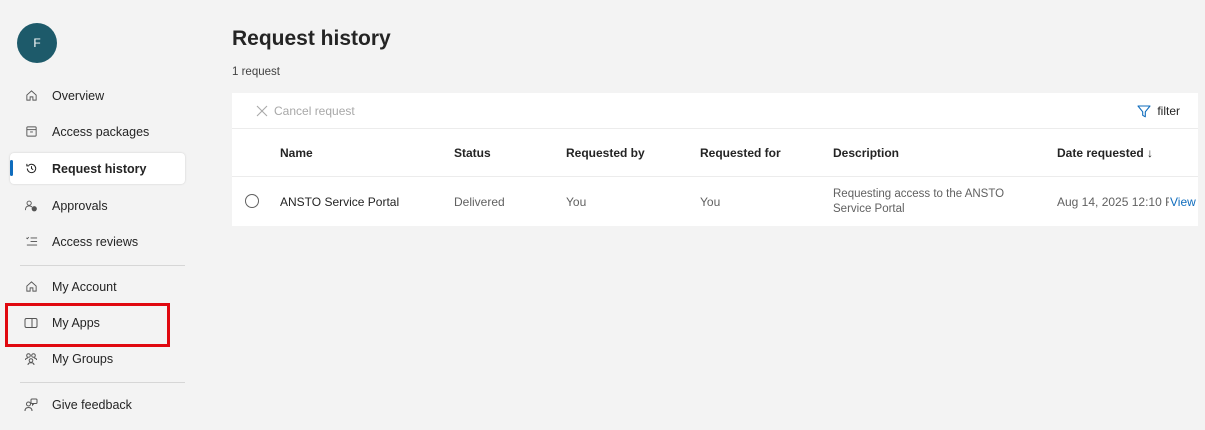 This screenshot has width=1205, height=430. Describe the element at coordinates (1144, 110) in the screenshot. I see `filter-icon` at that location.